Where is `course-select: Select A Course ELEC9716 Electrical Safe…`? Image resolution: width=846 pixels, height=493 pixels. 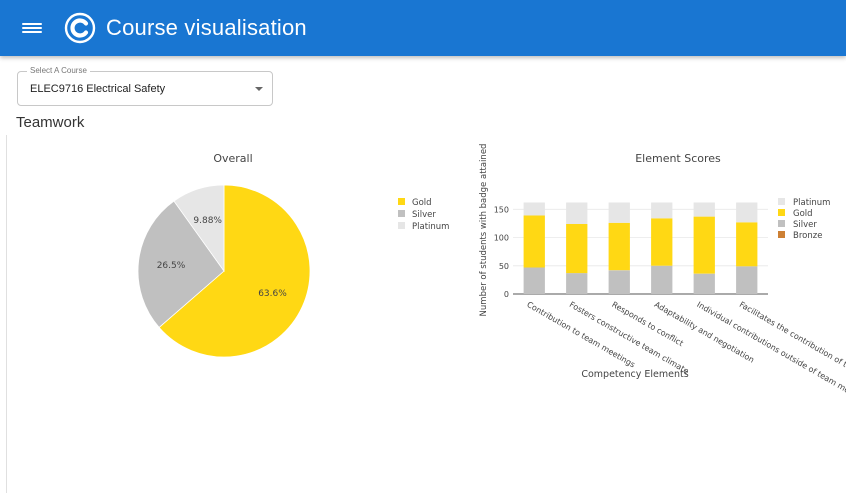
course-select: Select A Course ELEC9716 Electrical Safe… is located at coordinates (145, 86).